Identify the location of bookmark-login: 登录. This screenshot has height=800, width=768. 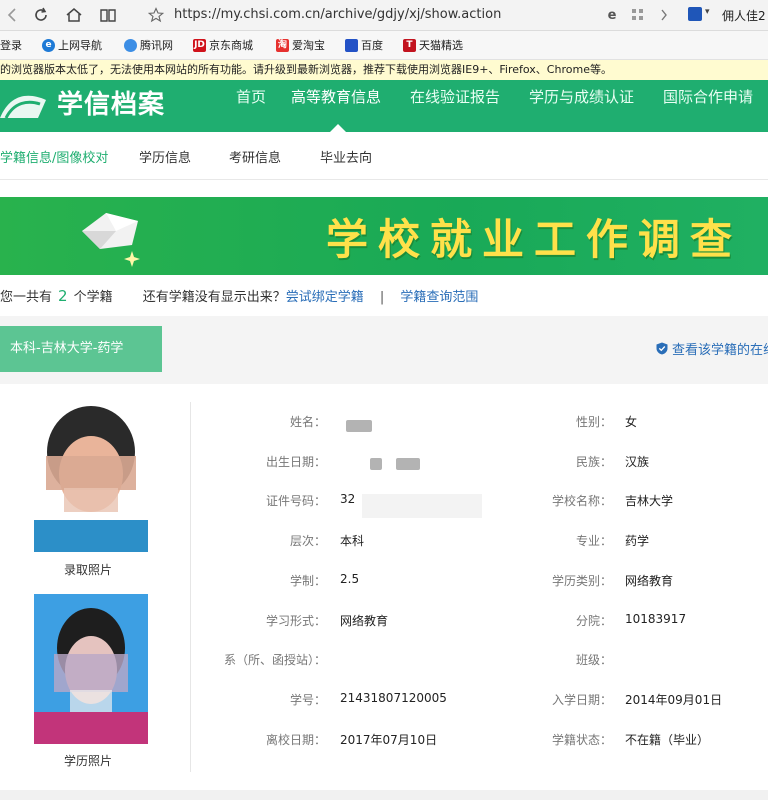
(11, 45).